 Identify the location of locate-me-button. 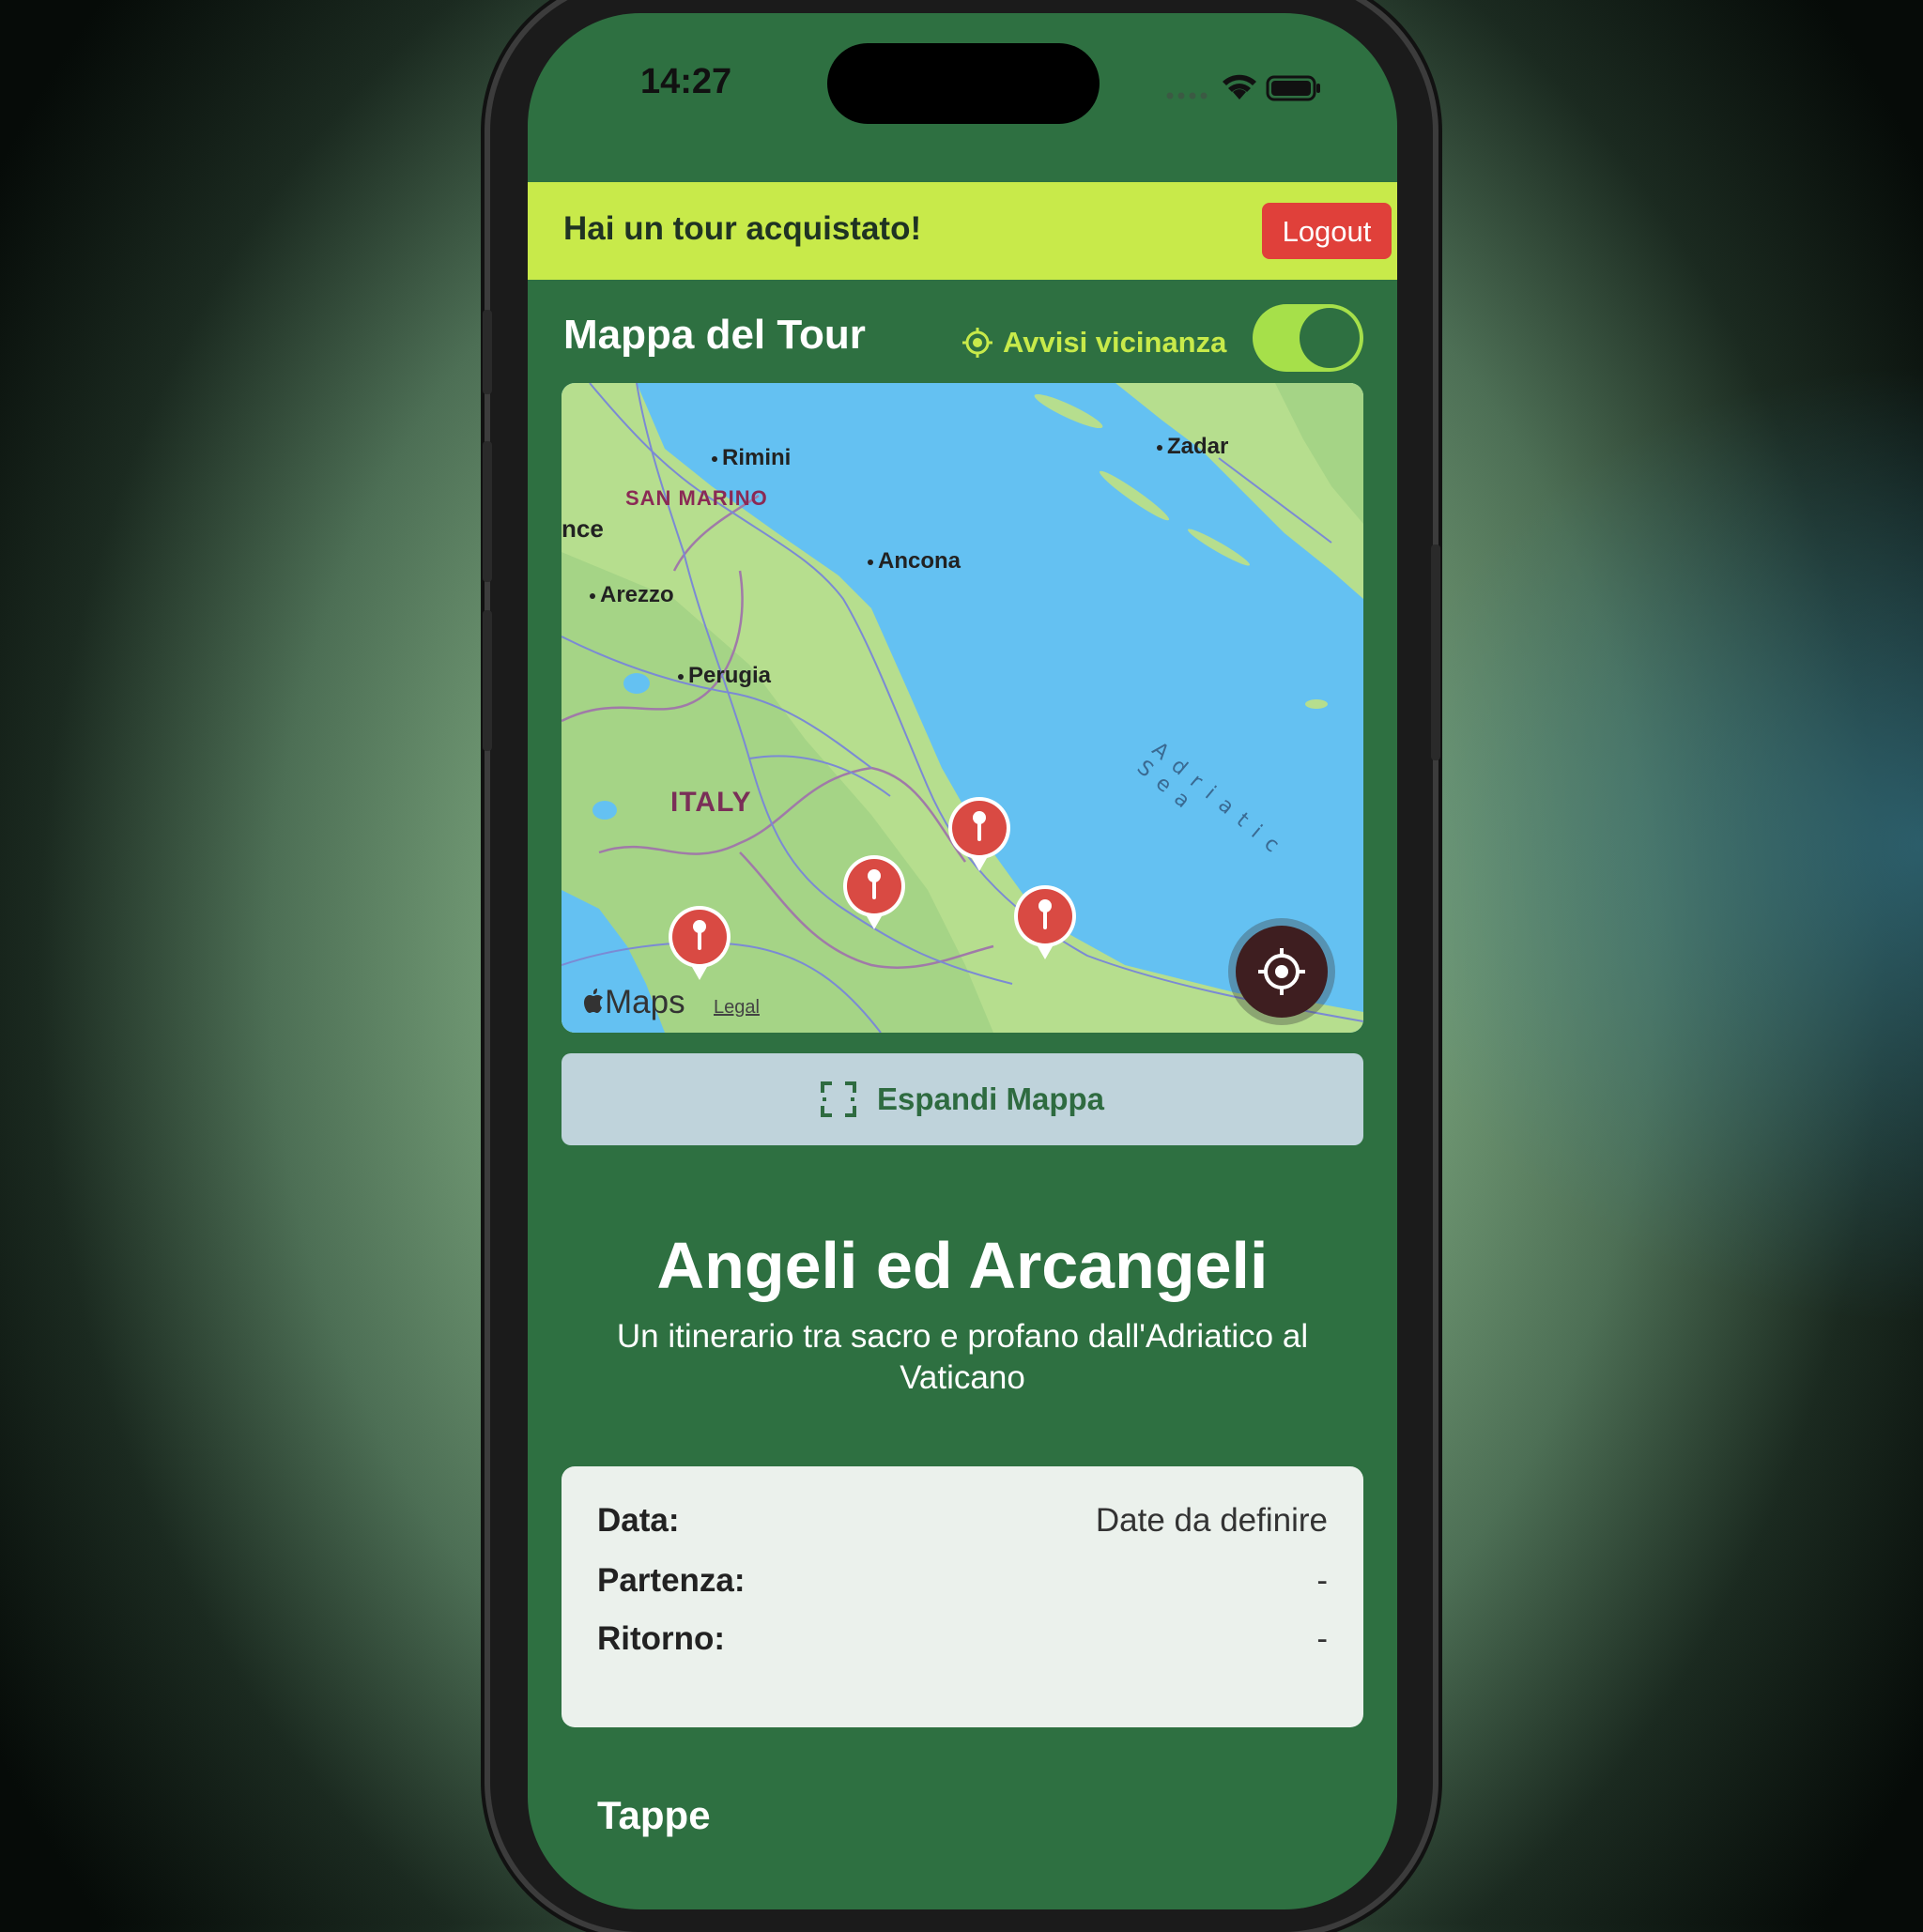
(1282, 972).